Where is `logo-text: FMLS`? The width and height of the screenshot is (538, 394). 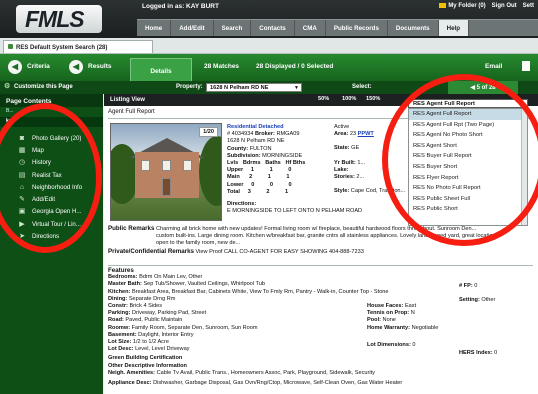
logo-text: FMLS is located at coordinates (55, 19).